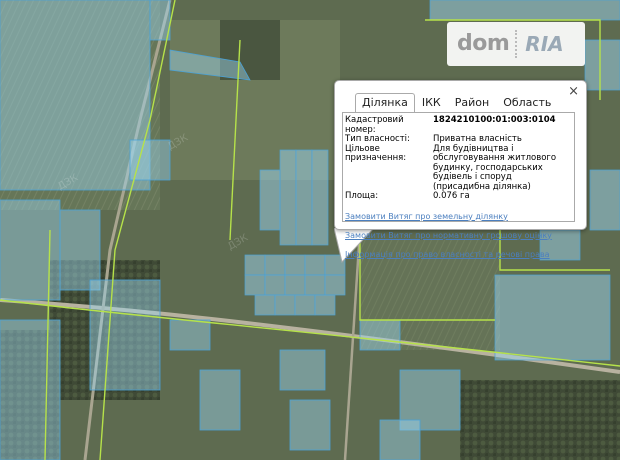 This screenshot has height=460, width=620. What do you see at coordinates (482, 44) in the screenshot?
I see `logo-dom-text: dom` at bounding box center [482, 44].